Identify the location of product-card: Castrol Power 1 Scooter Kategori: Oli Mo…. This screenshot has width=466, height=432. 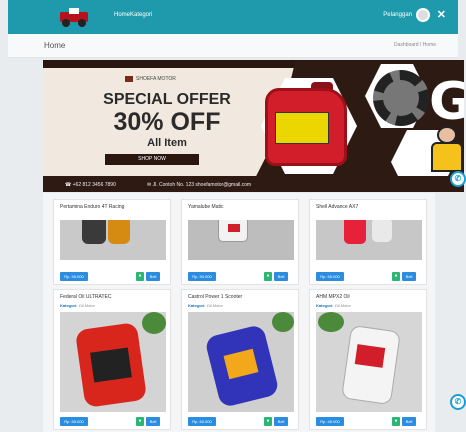
(240, 359).